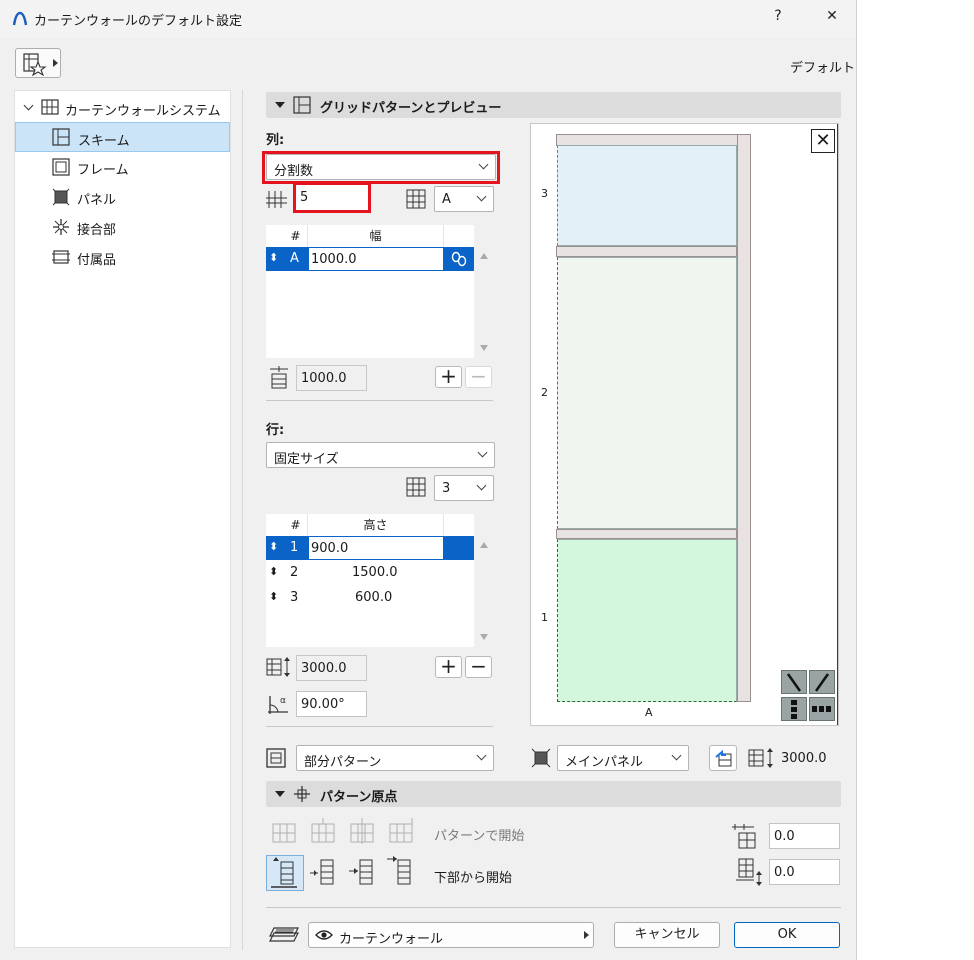  Describe the element at coordinates (649, 712) in the screenshot. I see `column-label: A` at that location.